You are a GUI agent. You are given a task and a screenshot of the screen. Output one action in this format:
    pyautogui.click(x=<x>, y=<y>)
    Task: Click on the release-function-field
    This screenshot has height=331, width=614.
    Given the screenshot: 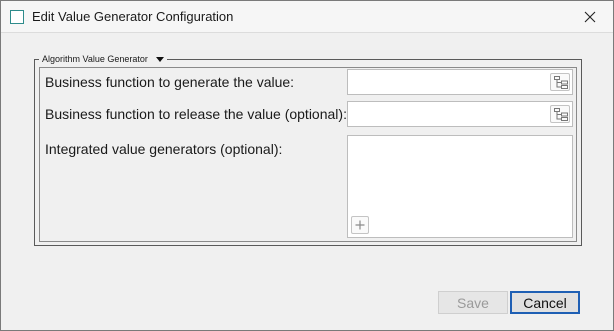 What is the action you would take?
    pyautogui.click(x=460, y=114)
    